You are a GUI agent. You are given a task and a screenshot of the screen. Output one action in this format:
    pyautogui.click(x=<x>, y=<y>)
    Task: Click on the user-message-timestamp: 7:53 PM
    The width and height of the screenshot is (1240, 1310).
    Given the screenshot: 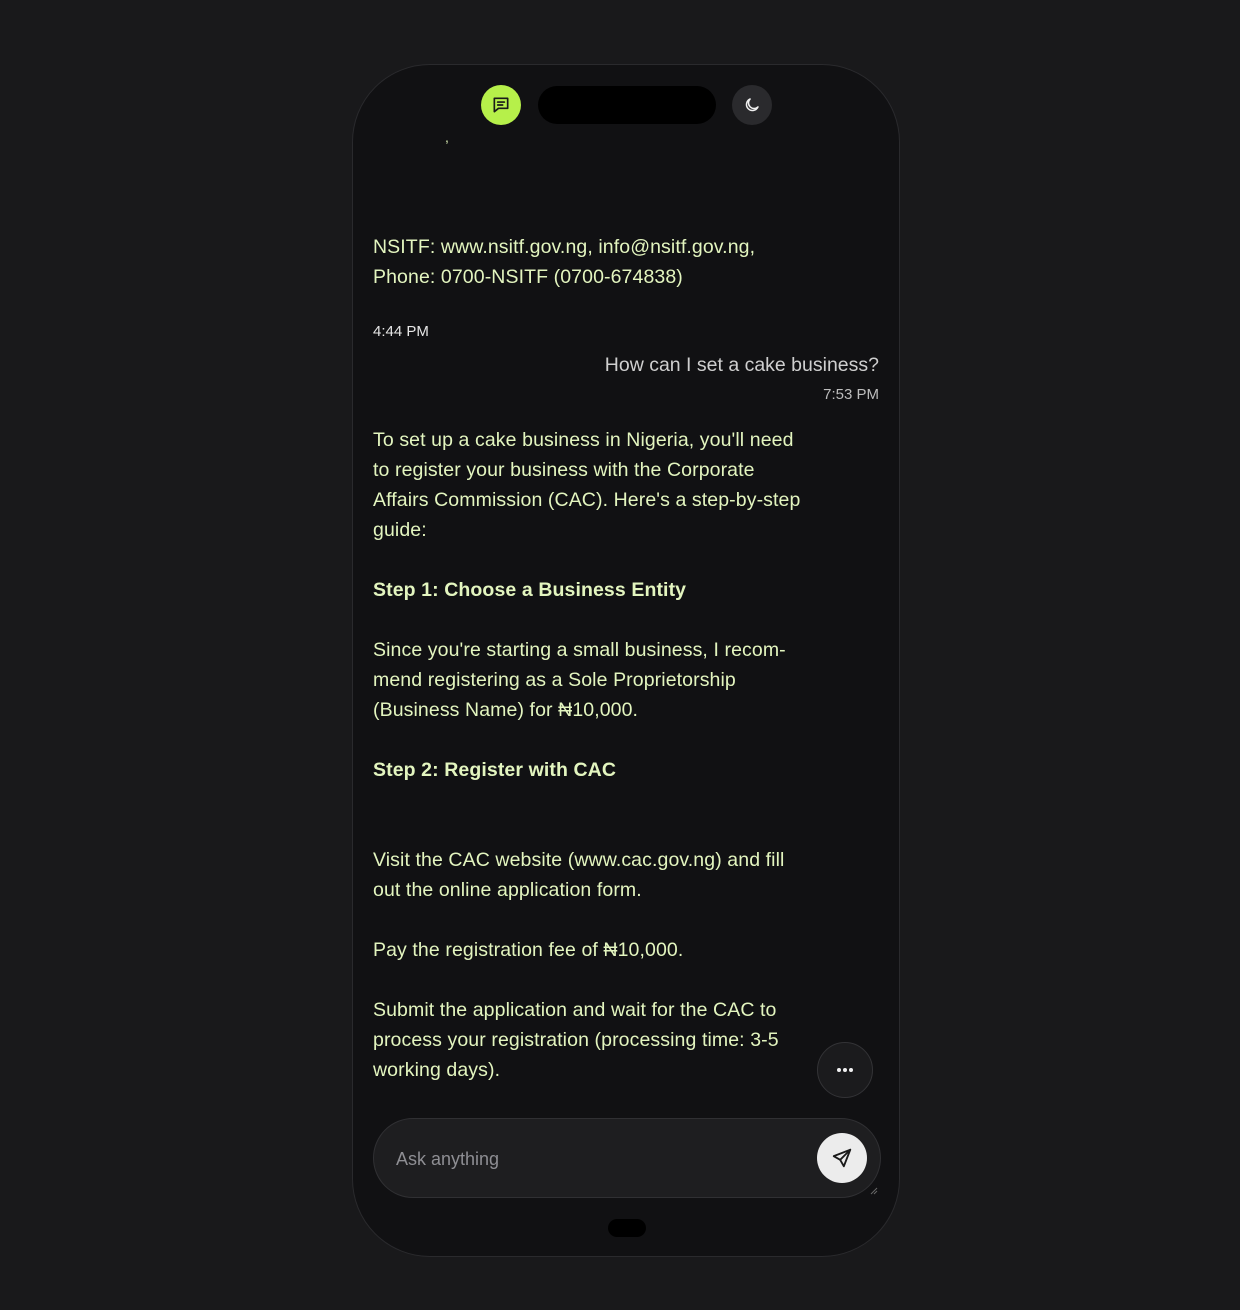 What is the action you would take?
    pyautogui.click(x=851, y=394)
    